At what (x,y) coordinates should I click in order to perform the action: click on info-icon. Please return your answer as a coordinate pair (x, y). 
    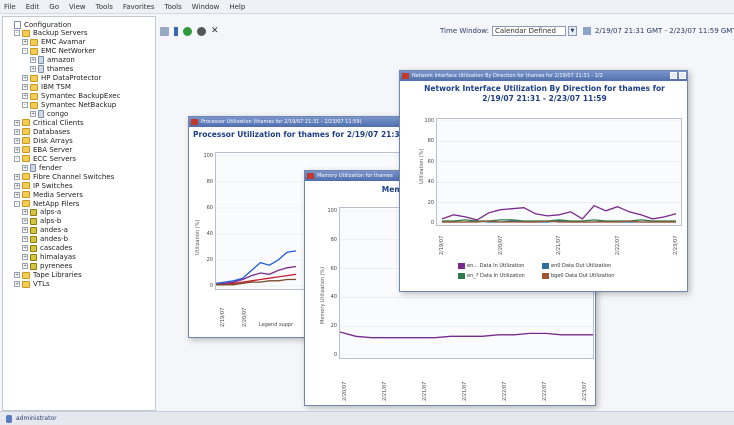
    Looking at the image, I should click on (176, 31).